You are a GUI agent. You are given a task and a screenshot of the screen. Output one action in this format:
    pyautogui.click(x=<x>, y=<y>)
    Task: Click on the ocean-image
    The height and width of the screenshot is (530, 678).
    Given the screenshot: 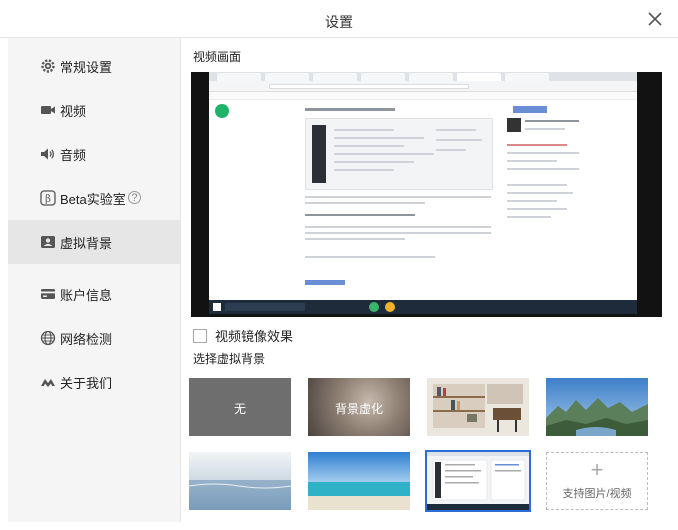 What is the action you would take?
    pyautogui.click(x=240, y=481)
    